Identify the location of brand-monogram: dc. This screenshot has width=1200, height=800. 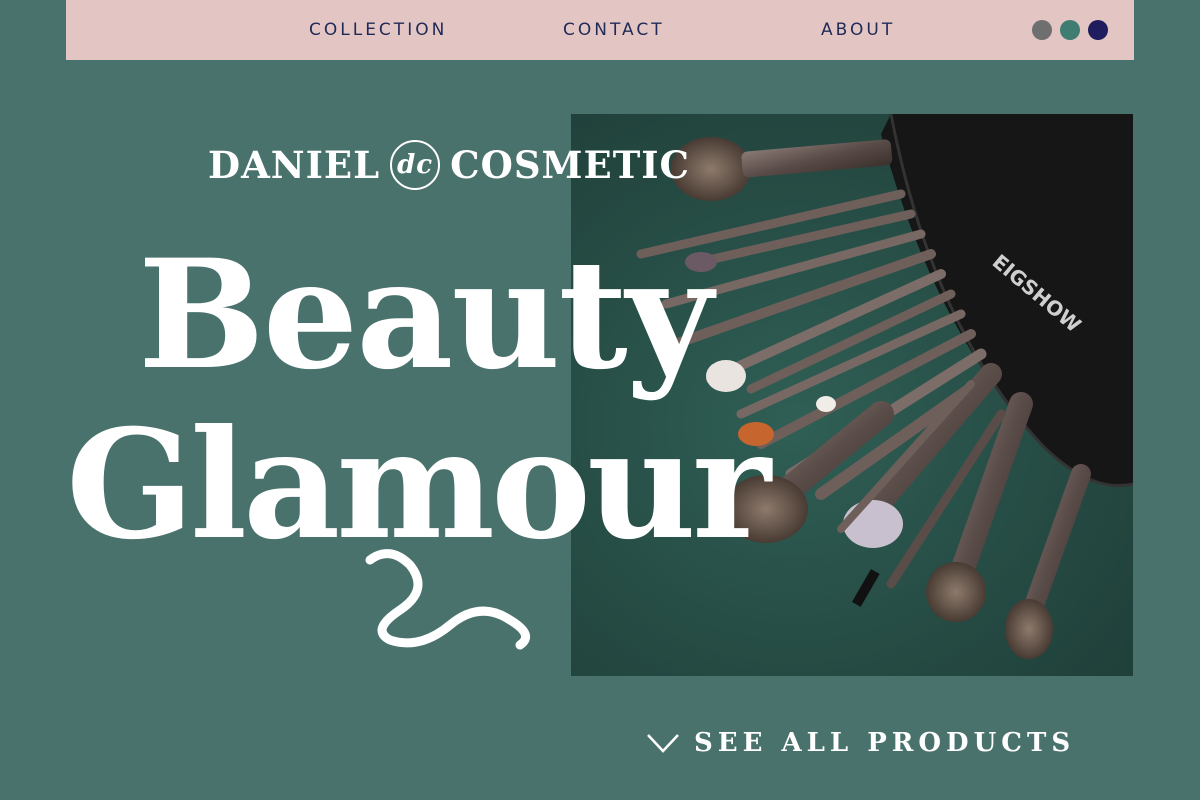
(415, 165).